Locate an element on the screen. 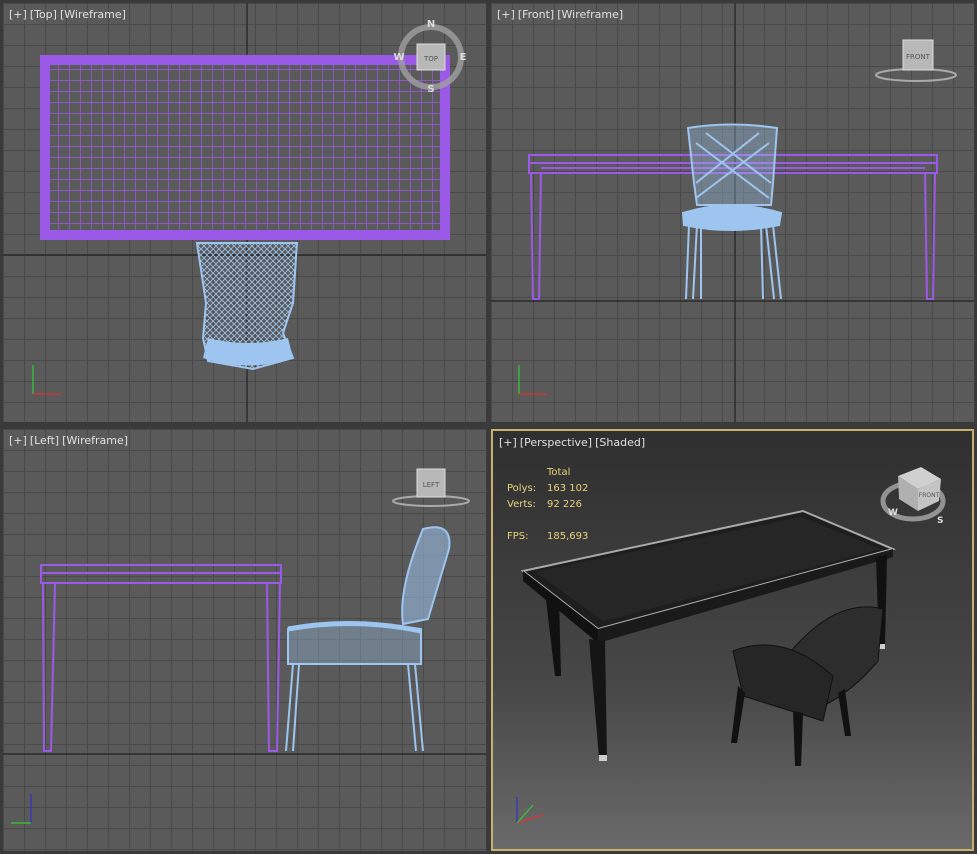  chair-wireframe-front is located at coordinates (732, 211).